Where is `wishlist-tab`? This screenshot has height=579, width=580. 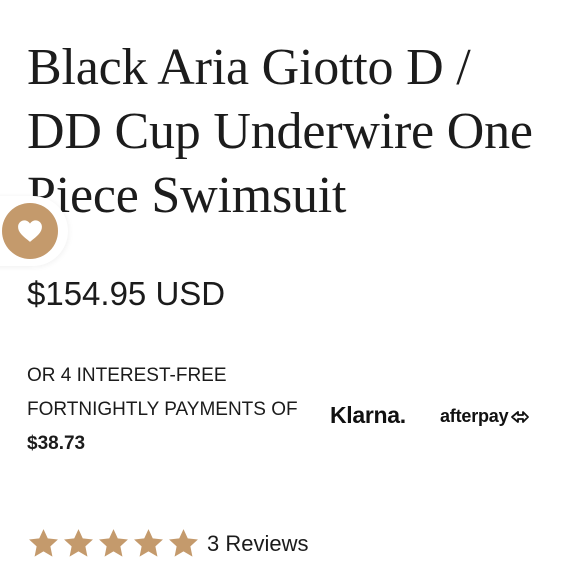
wishlist-tab is located at coordinates (34, 231).